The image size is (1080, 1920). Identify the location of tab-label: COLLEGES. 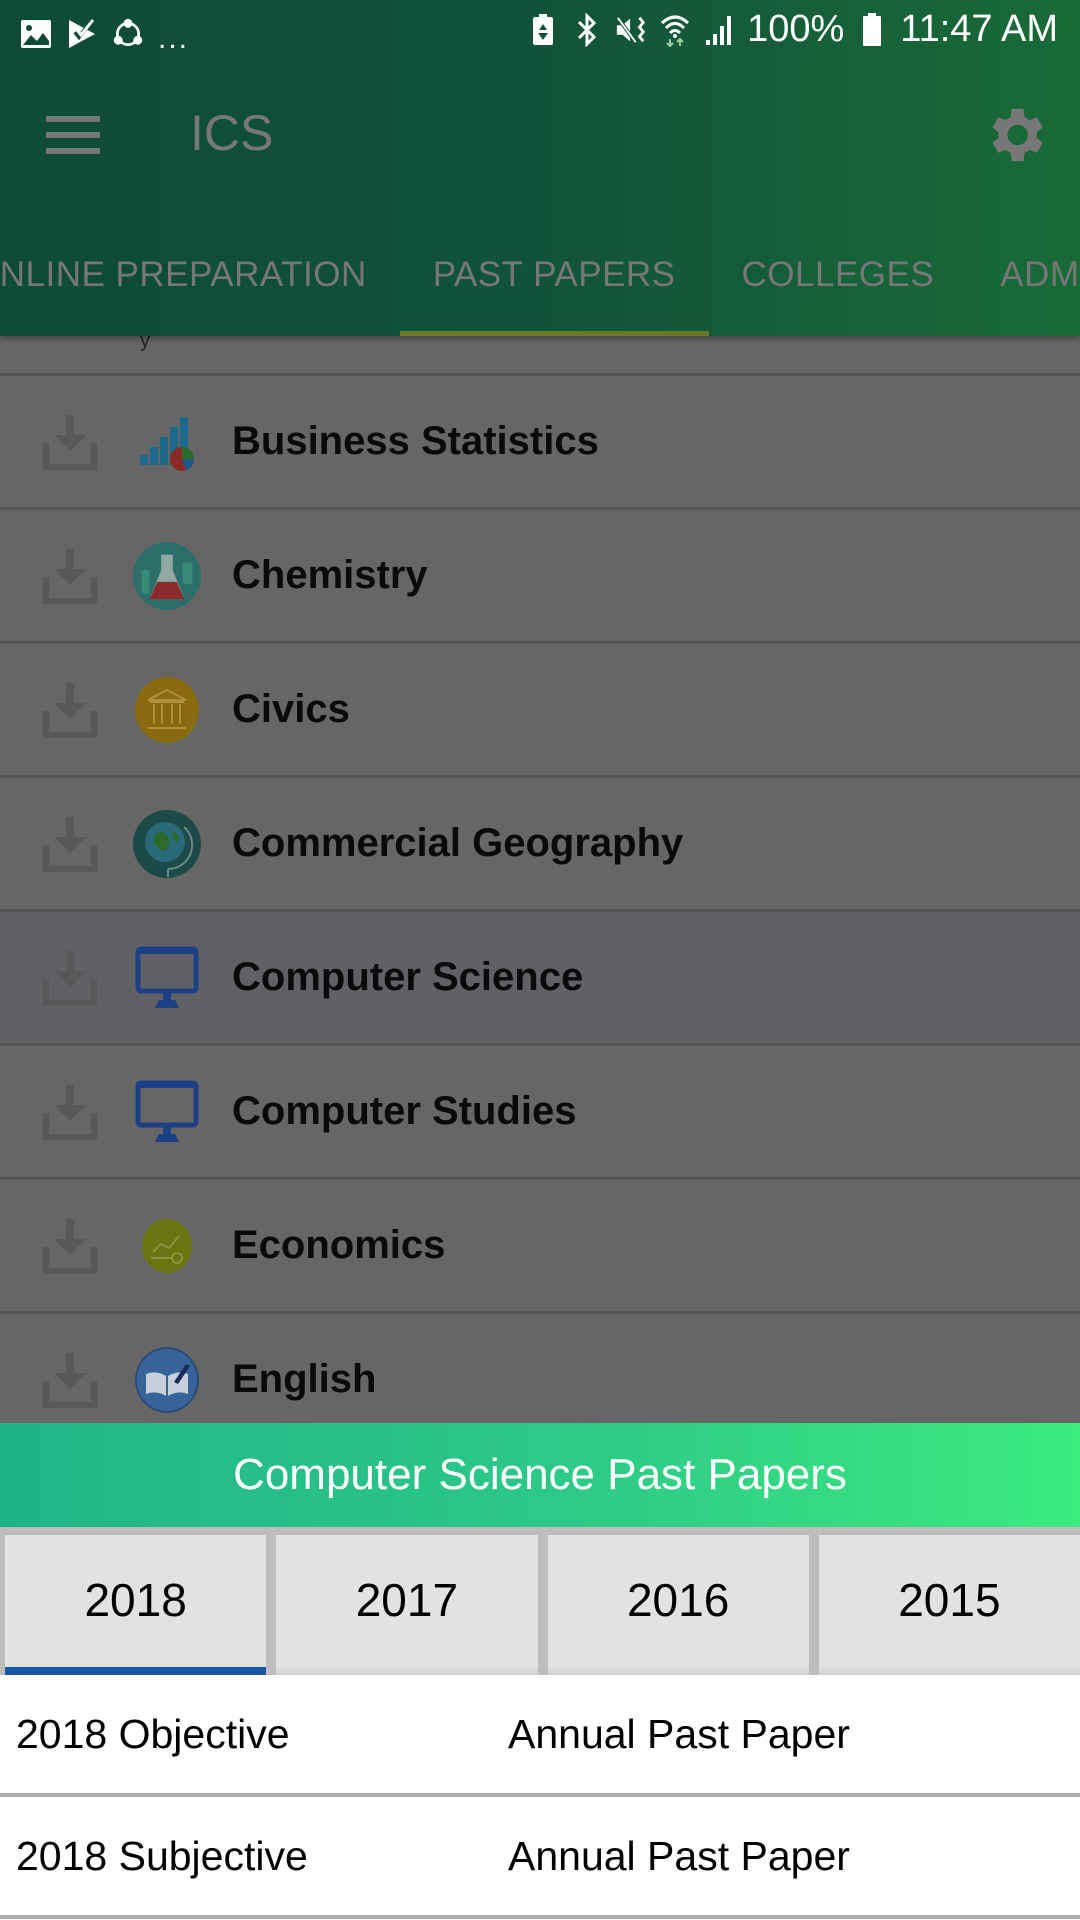
(838, 274).